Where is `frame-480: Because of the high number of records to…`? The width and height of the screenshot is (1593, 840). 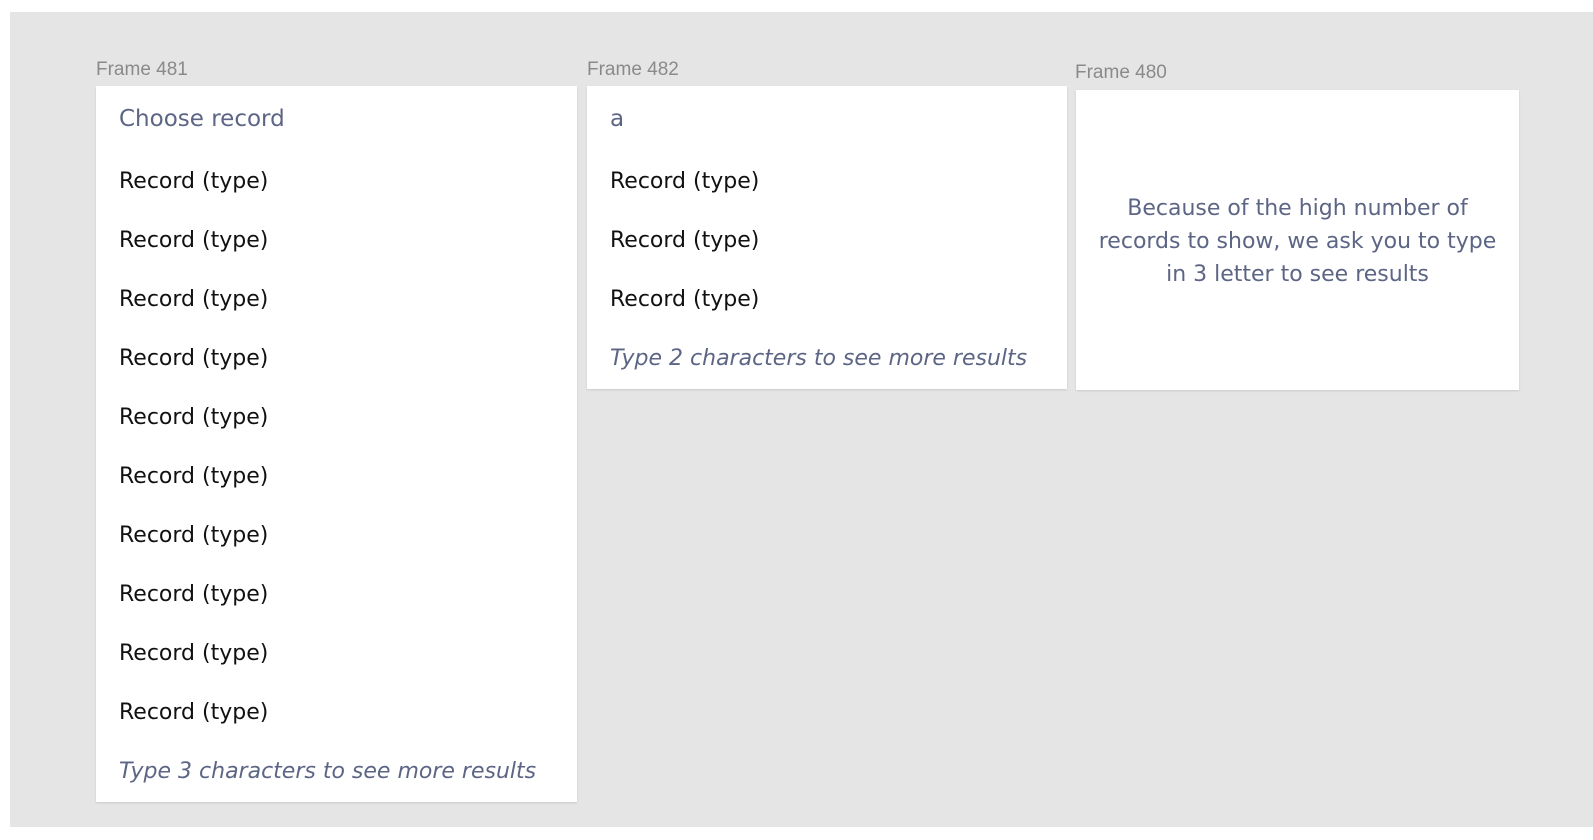
frame-480: Because of the high number of records to… is located at coordinates (1297, 240).